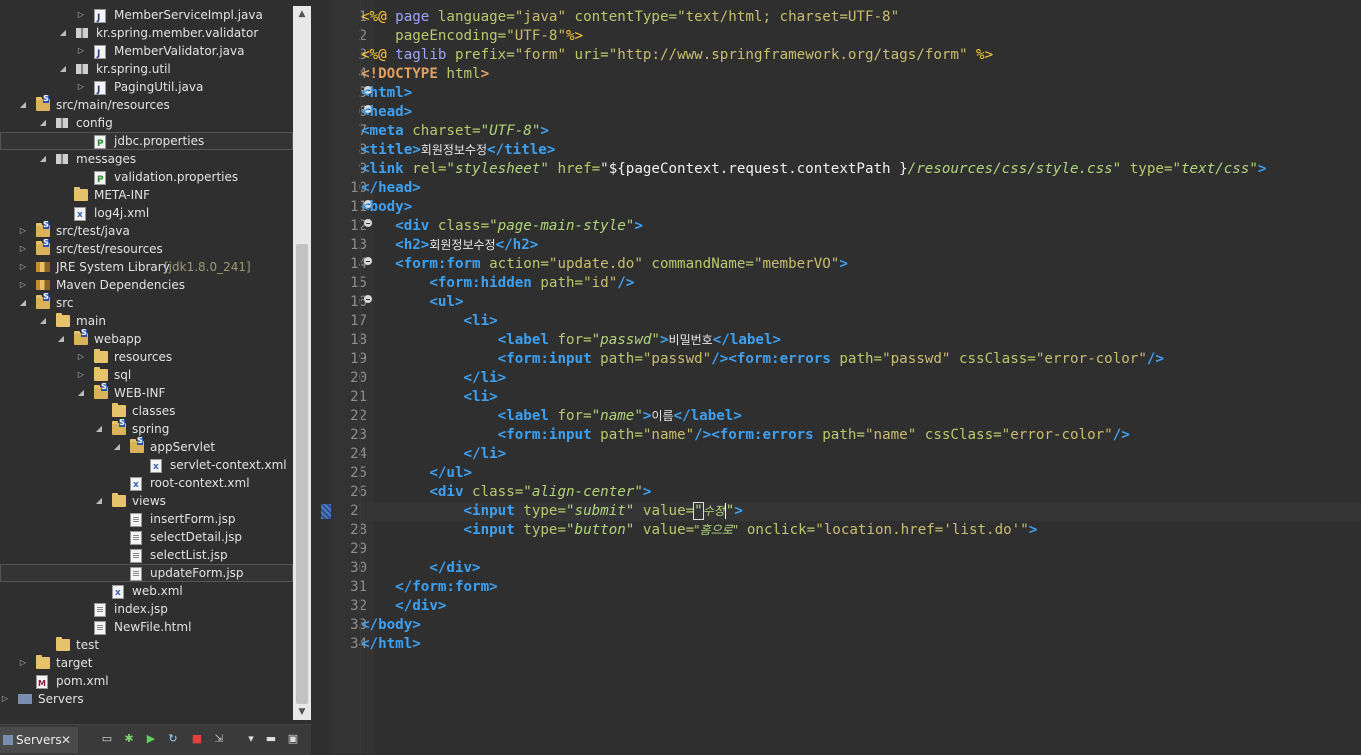  What do you see at coordinates (571, 340) in the screenshot?
I see `code-line-18: <label for="passwd">비밀번호</label>` at bounding box center [571, 340].